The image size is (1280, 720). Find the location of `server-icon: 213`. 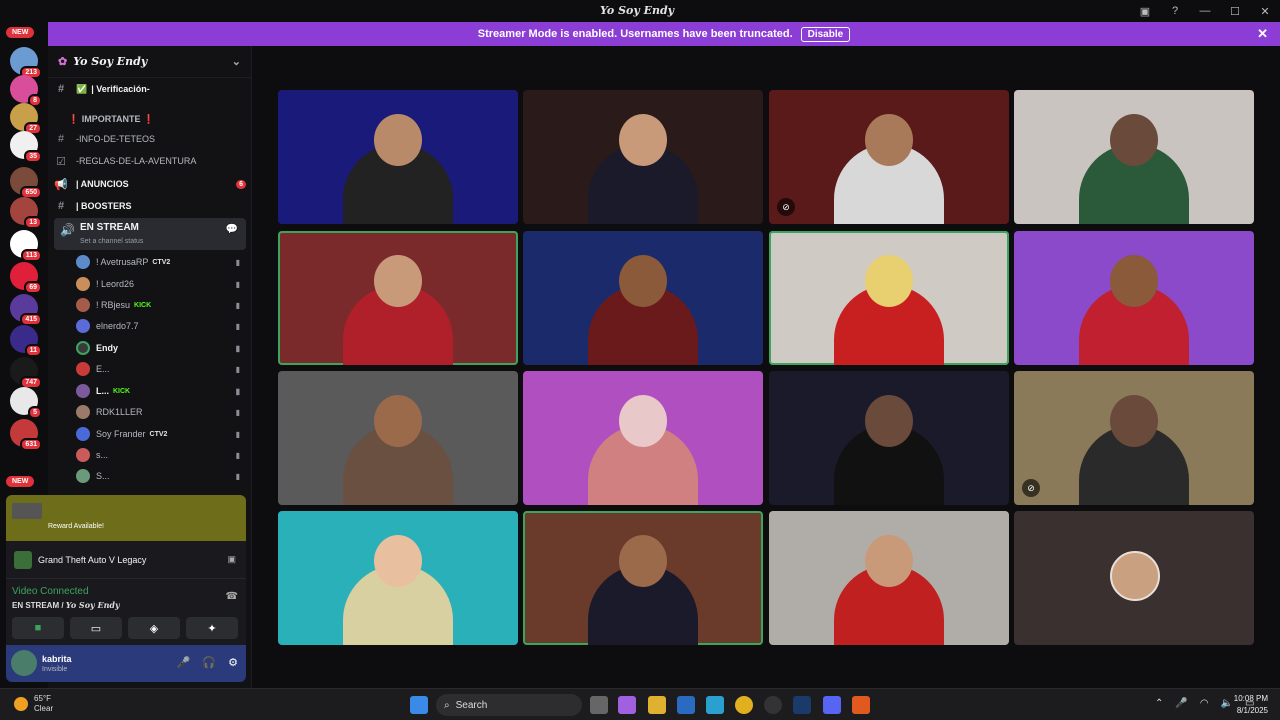

server-icon: 213 is located at coordinates (26, 63).